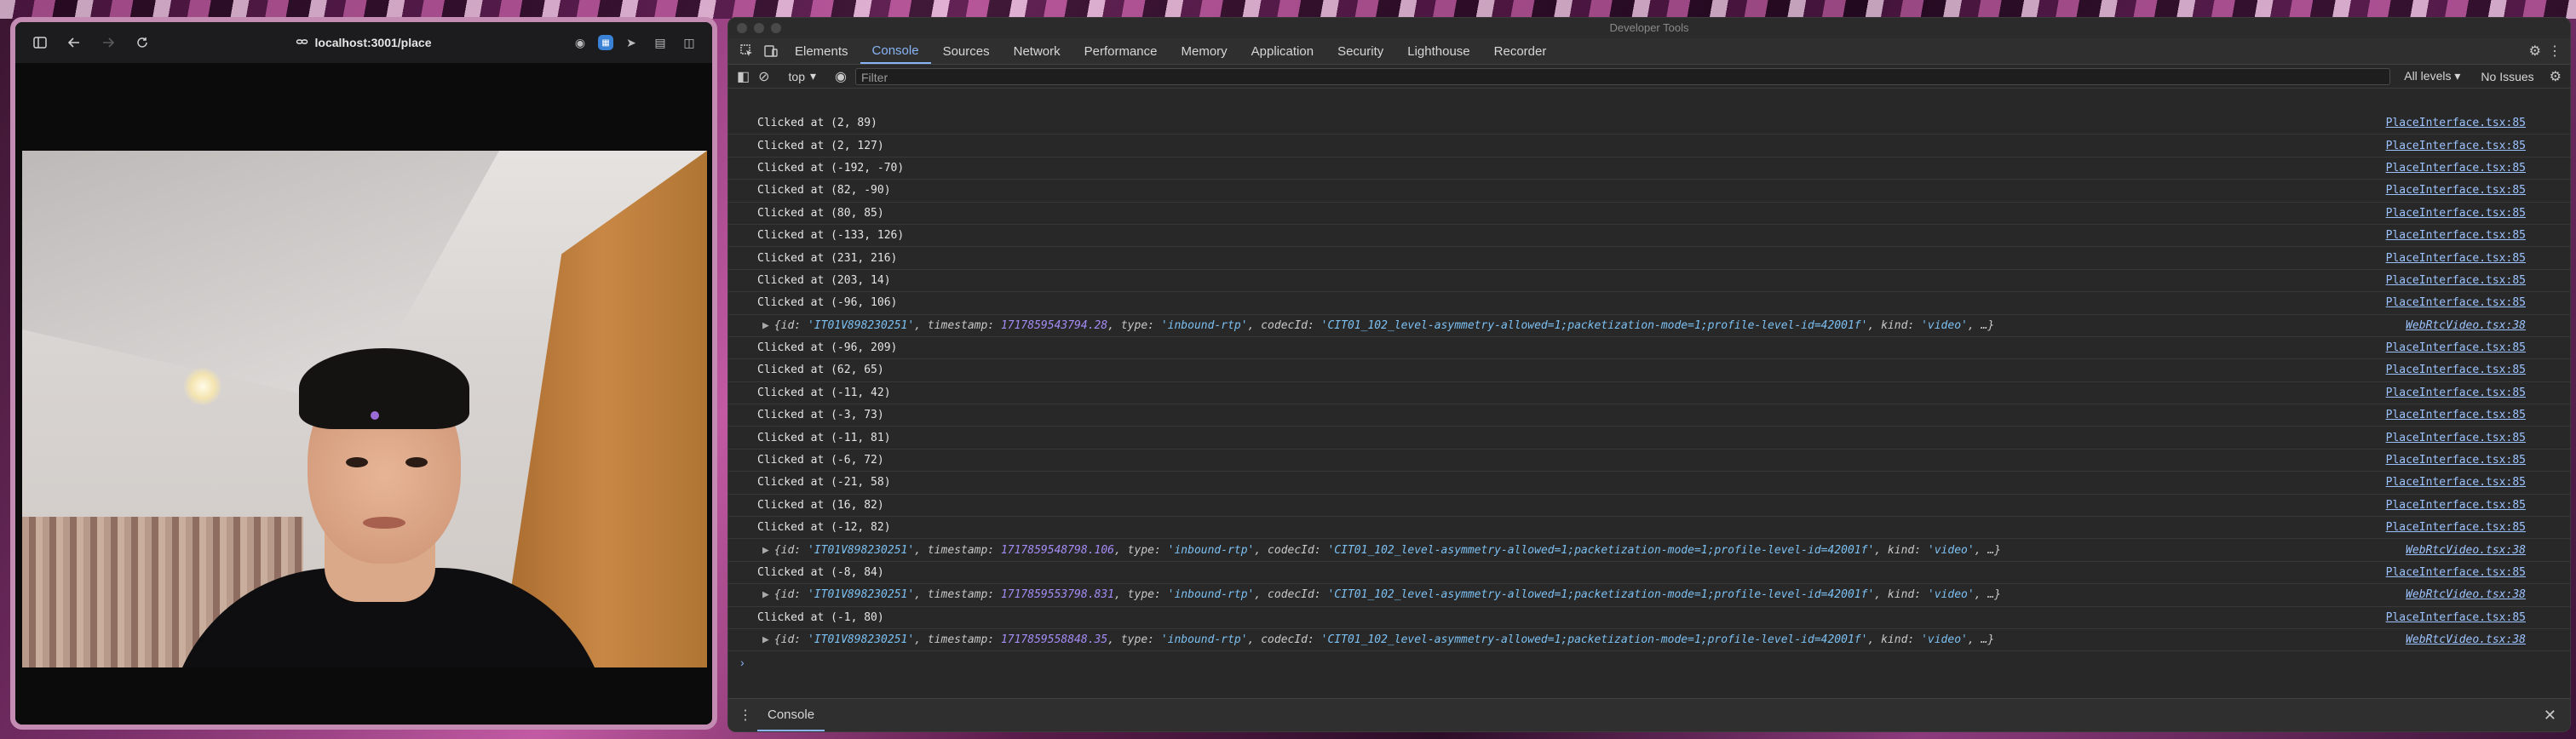 The image size is (2576, 739). I want to click on log-message: Clicked at (-96, 106), so click(828, 303).